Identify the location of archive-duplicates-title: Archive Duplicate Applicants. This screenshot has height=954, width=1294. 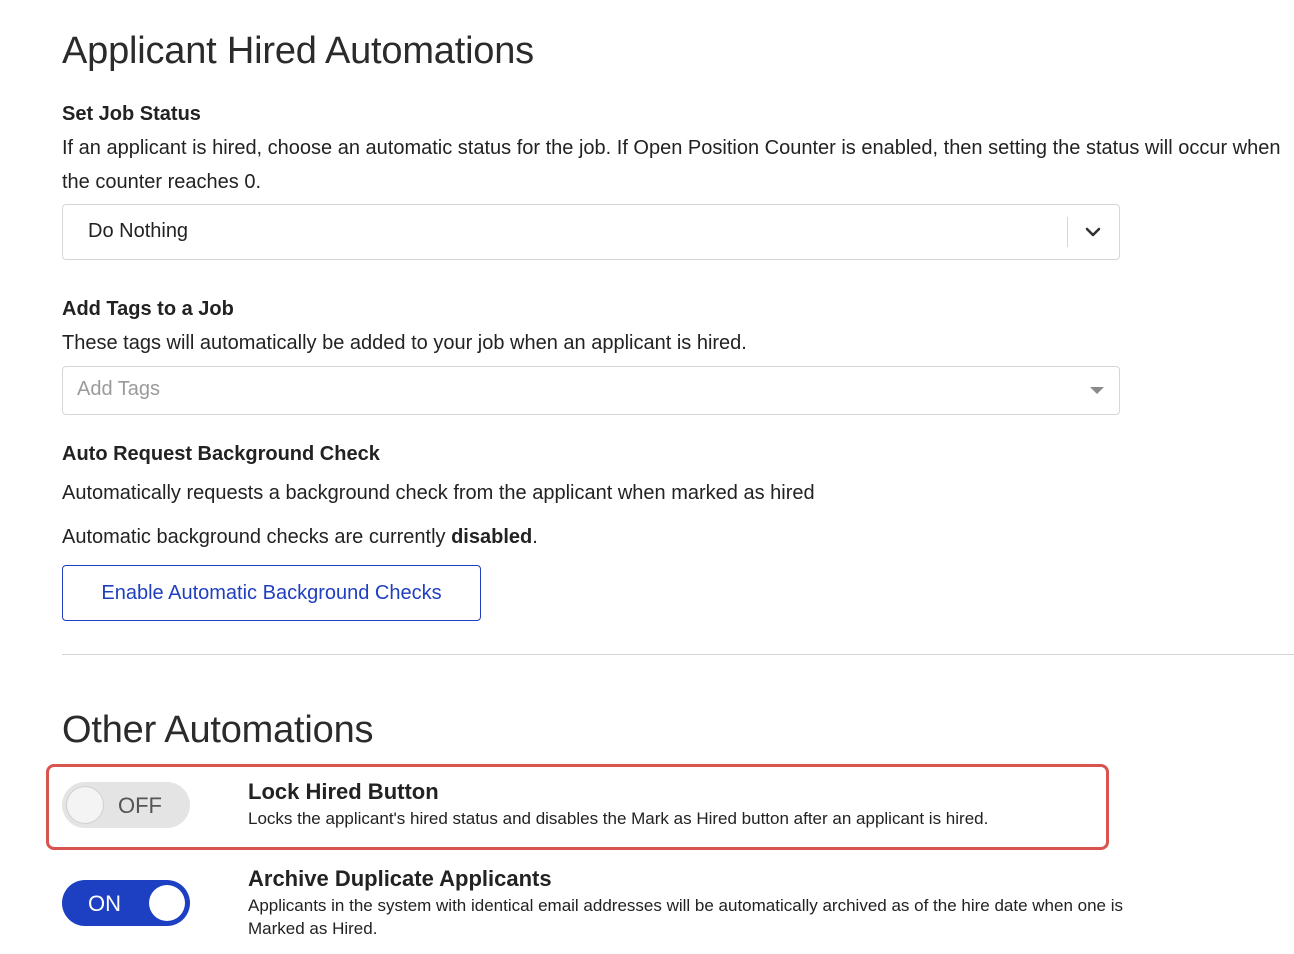
(400, 878).